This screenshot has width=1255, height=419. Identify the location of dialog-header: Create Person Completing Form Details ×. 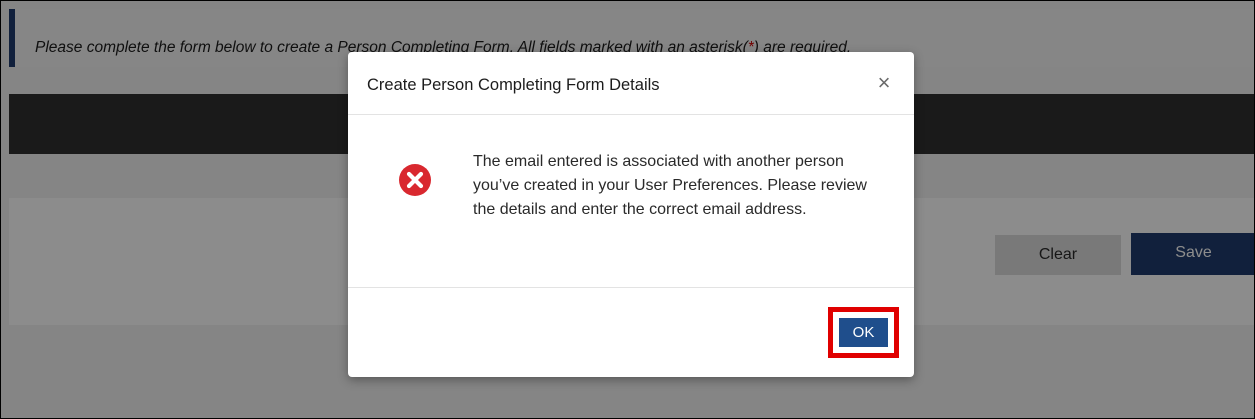
(631, 83).